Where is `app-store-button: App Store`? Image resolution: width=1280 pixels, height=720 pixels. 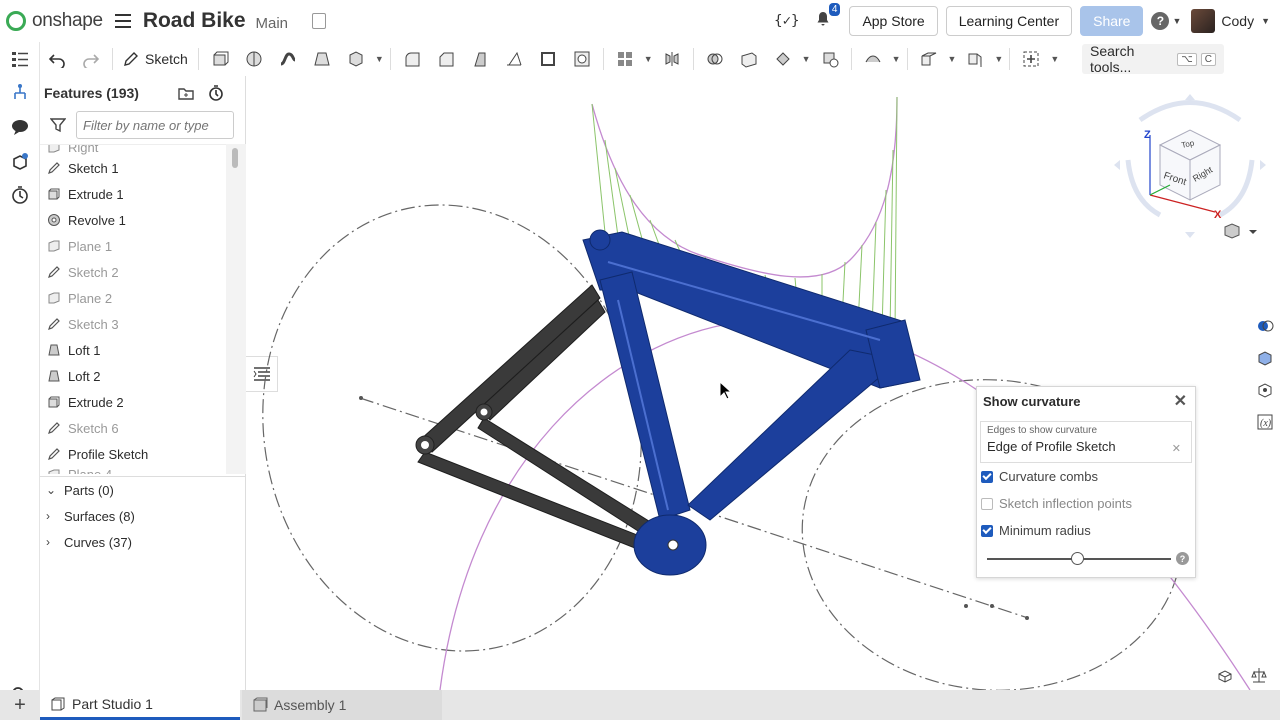 app-store-button: App Store is located at coordinates (893, 21).